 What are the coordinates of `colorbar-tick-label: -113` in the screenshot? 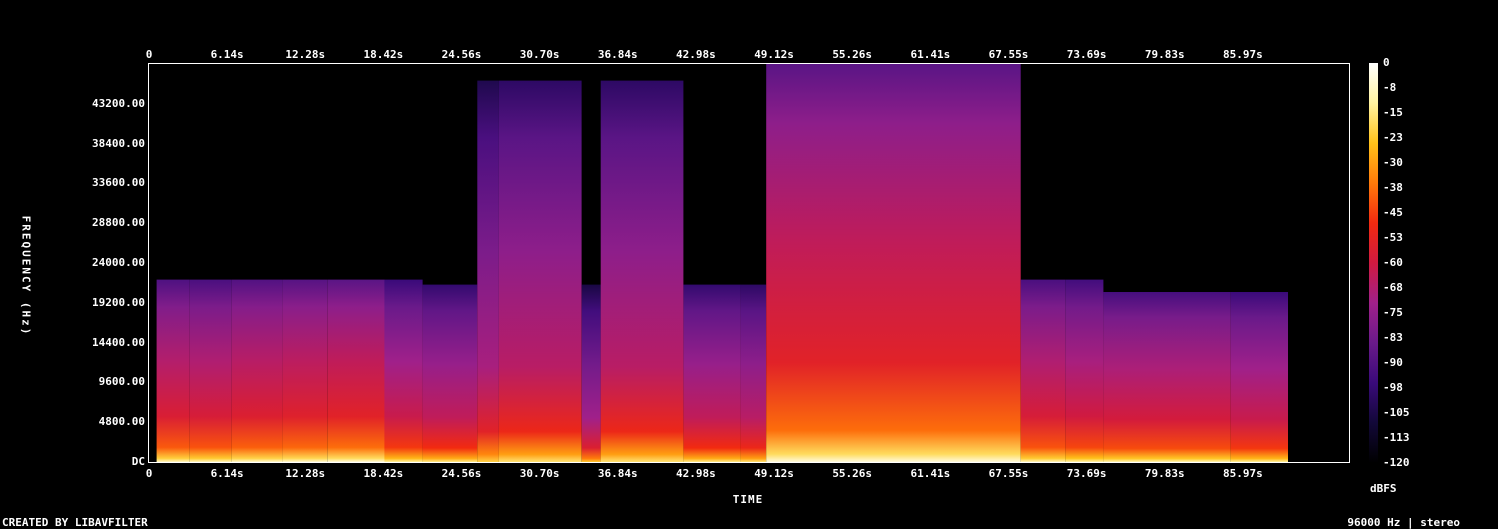 It's located at (1396, 437).